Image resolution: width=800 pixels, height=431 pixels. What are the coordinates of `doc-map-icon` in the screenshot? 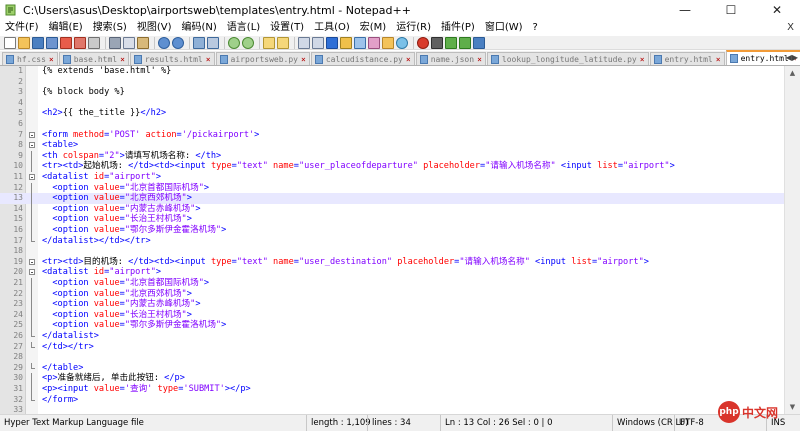 It's located at (360, 42).